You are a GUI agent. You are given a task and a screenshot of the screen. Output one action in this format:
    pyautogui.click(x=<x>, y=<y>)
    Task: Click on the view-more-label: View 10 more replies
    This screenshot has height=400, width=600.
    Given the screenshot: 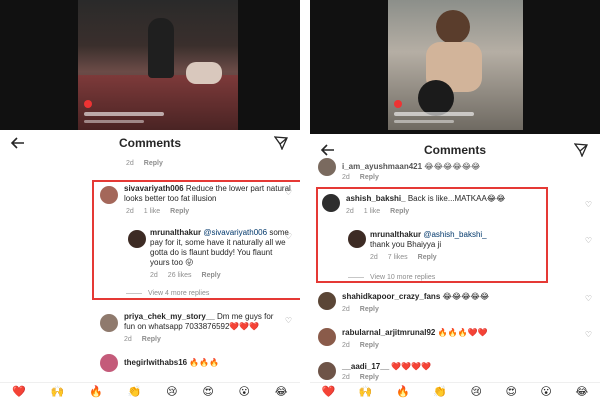 What is the action you would take?
    pyautogui.click(x=403, y=277)
    